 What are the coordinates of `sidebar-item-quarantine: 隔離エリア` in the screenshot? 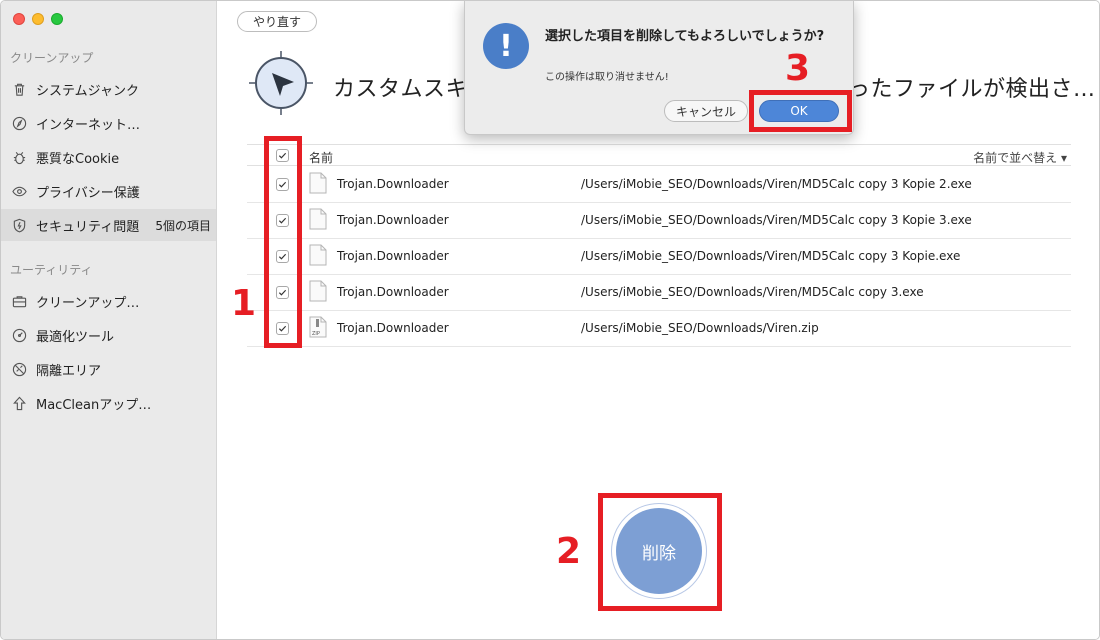 It's located at (108, 369).